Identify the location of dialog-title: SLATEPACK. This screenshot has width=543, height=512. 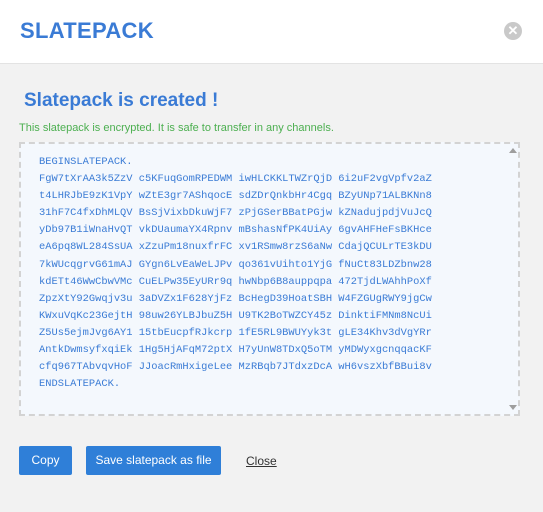
(87, 30).